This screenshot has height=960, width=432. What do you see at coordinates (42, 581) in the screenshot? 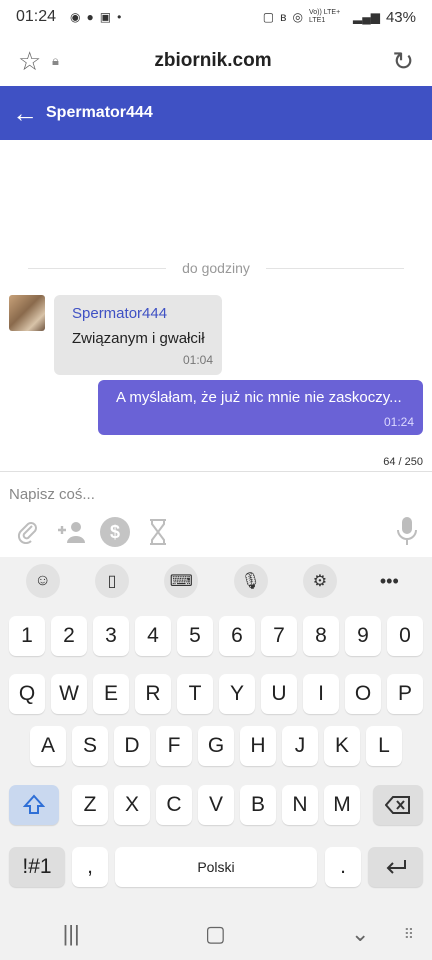
I see `emoji-icon: ☺` at bounding box center [42, 581].